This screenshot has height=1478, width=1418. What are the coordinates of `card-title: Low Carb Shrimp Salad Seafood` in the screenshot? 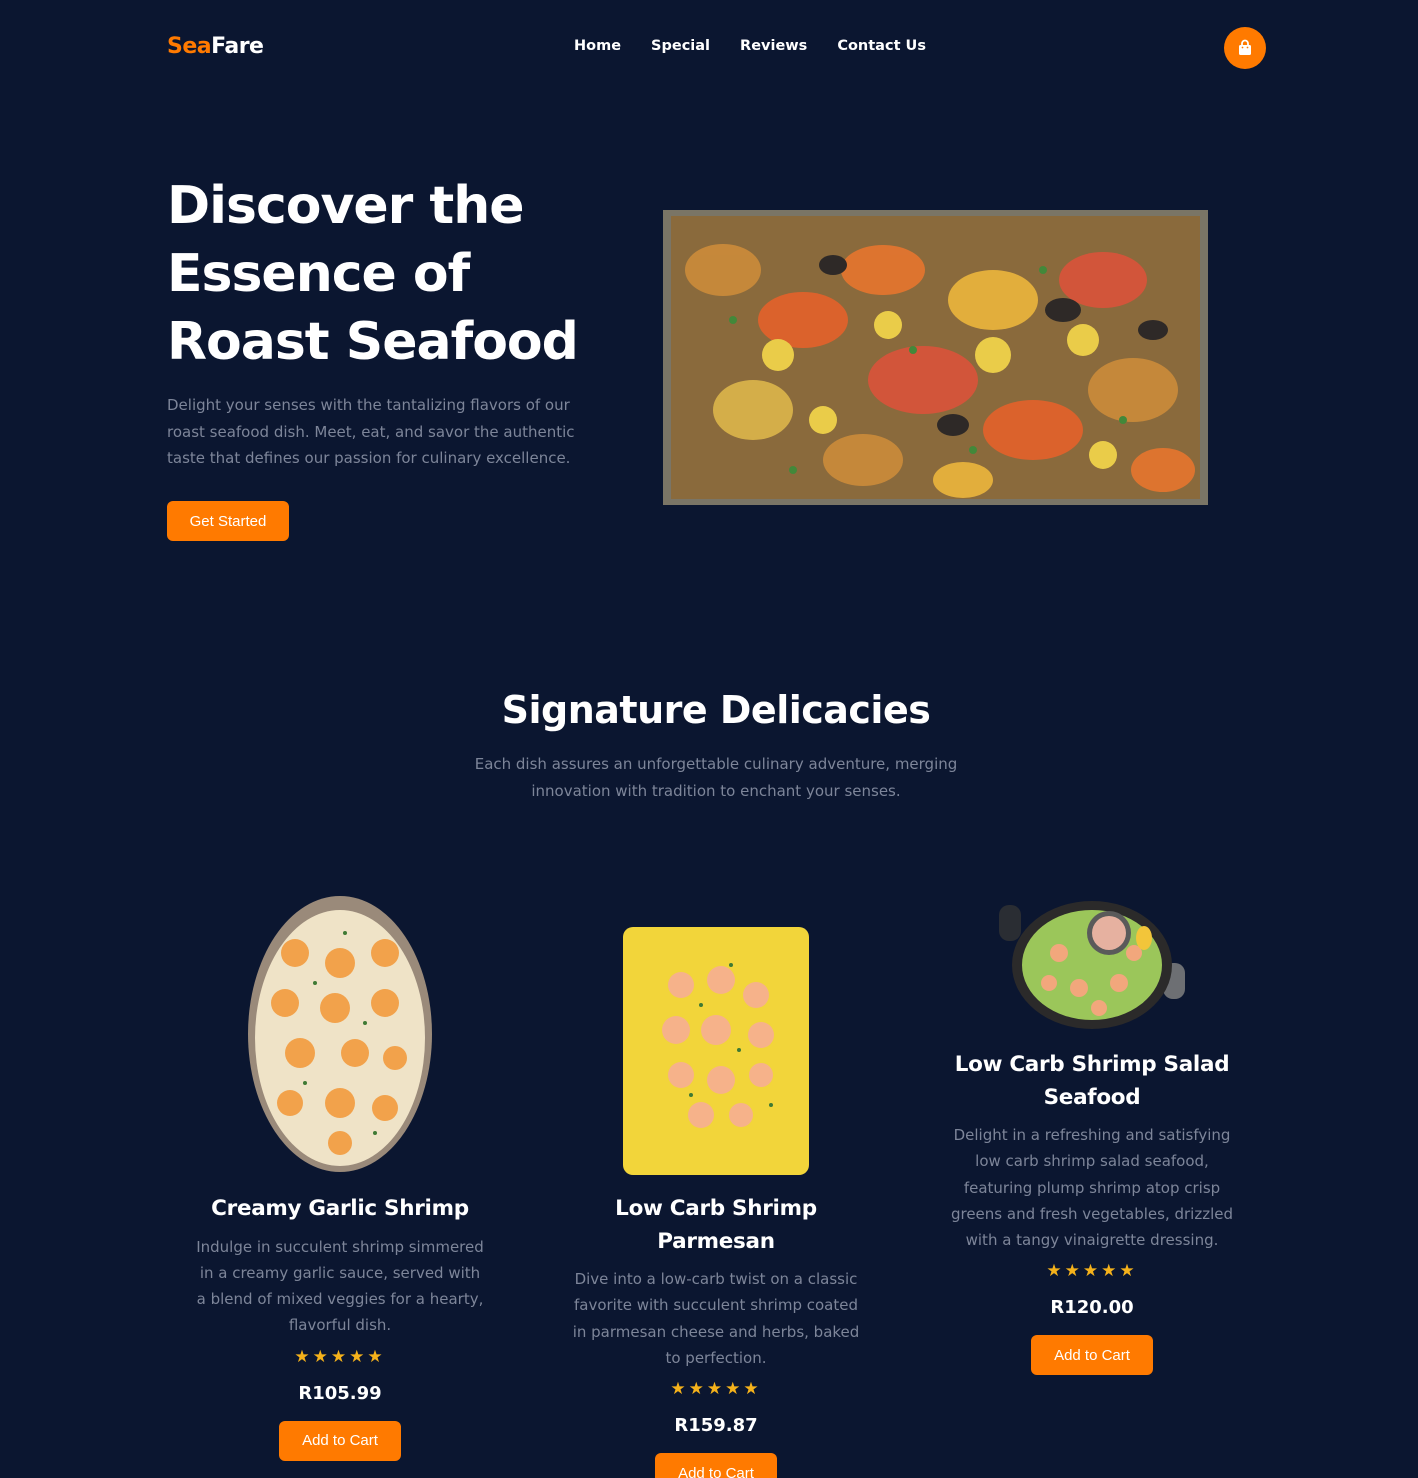 It's located at (1092, 1081).